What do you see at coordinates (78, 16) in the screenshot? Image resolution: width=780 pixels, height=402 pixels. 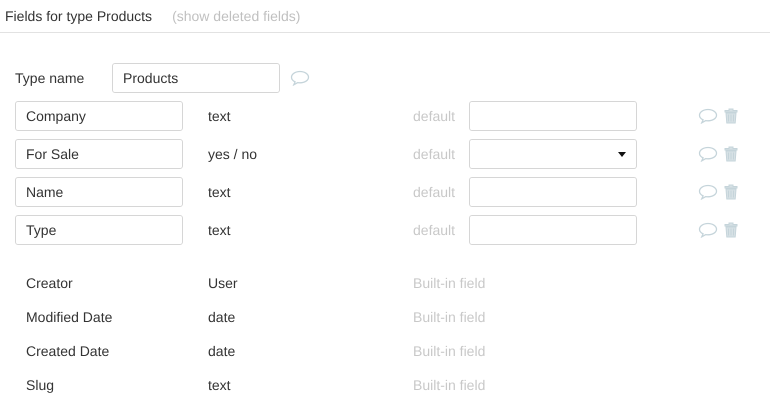 I see `section-title: Fields for type Products` at bounding box center [78, 16].